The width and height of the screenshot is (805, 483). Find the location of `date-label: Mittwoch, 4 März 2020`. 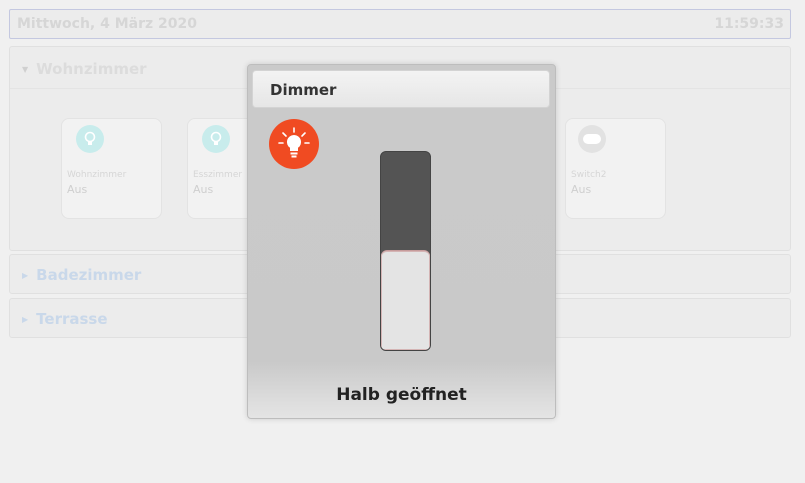

date-label: Mittwoch, 4 März 2020 is located at coordinates (107, 24).